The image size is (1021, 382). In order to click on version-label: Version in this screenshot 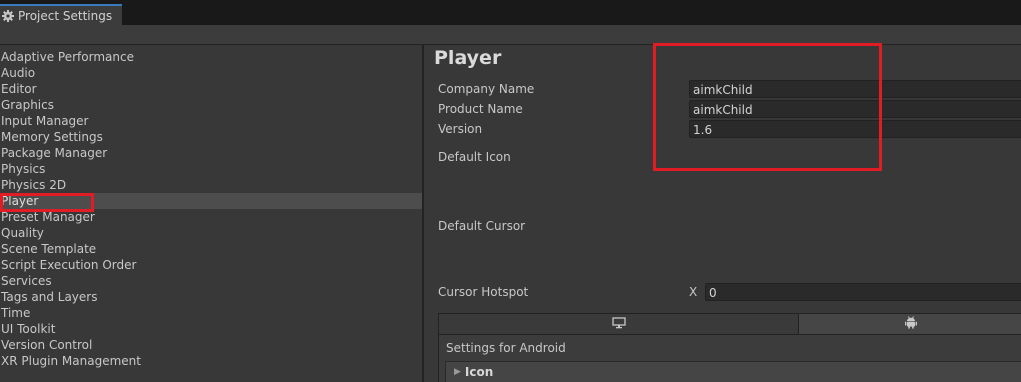, I will do `click(460, 129)`.